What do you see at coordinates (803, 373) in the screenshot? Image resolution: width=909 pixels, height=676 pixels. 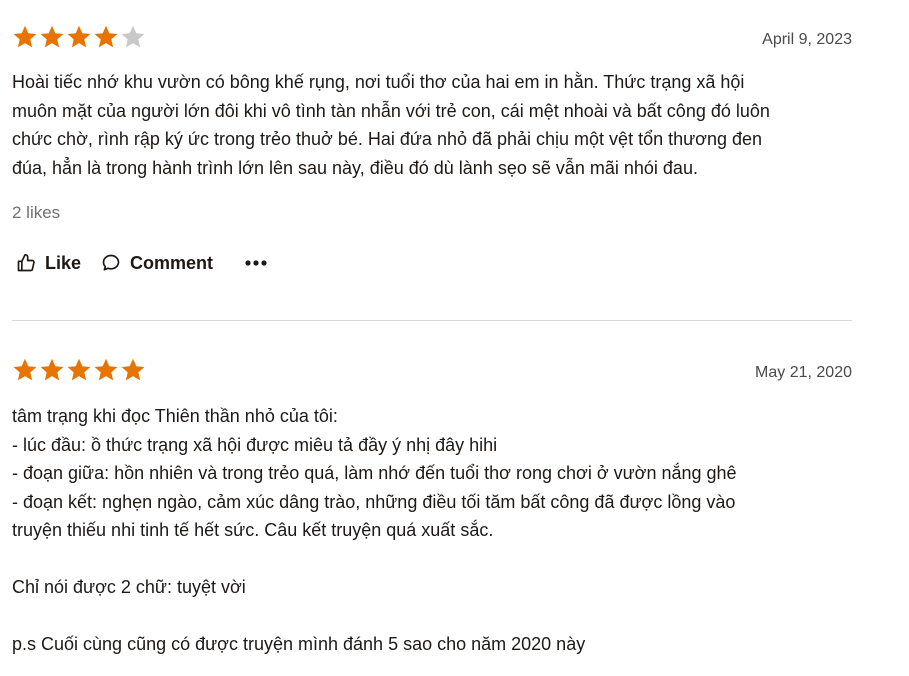 I see `review-date: May 21, 2020` at bounding box center [803, 373].